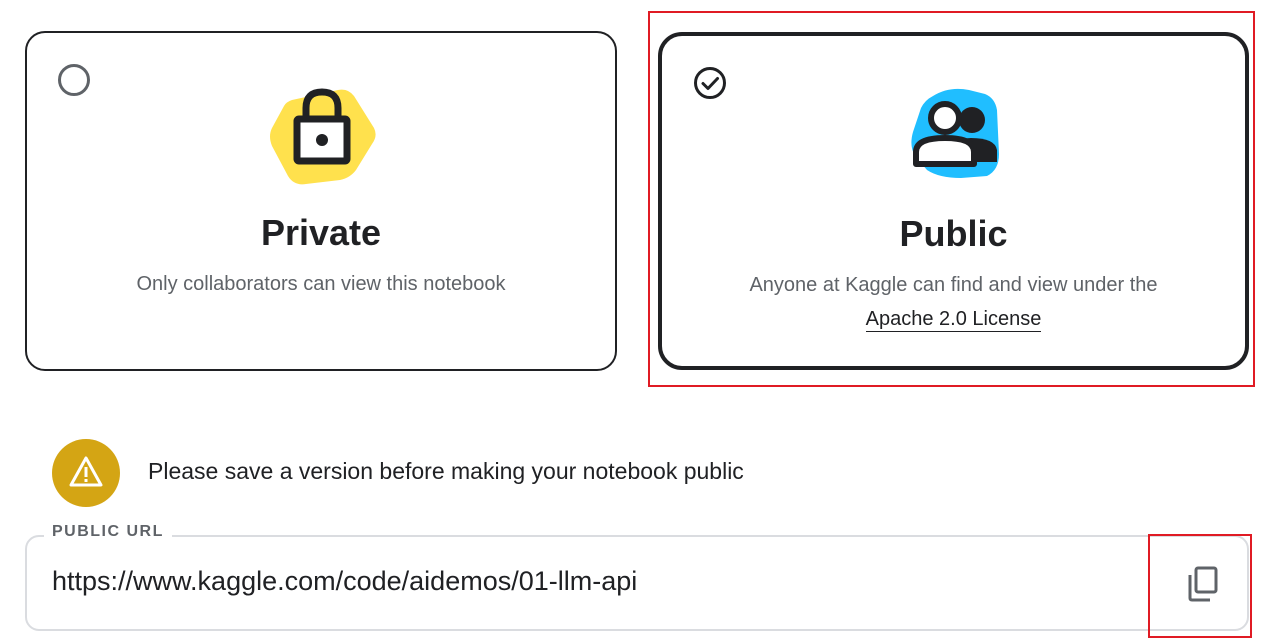  Describe the element at coordinates (592, 581) in the screenshot. I see `public-url-input` at that location.